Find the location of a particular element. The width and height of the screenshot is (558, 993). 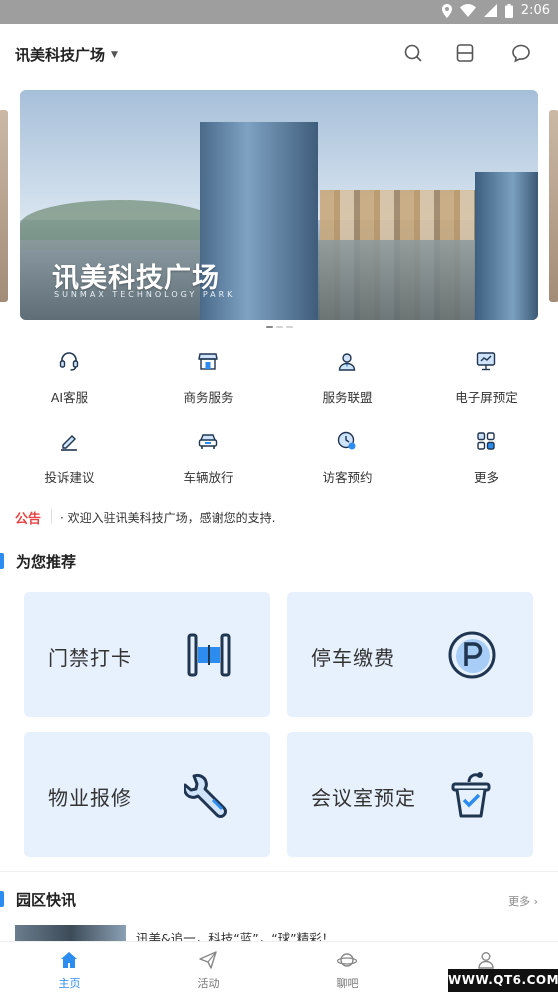

wrench-icon is located at coordinates (205, 795).